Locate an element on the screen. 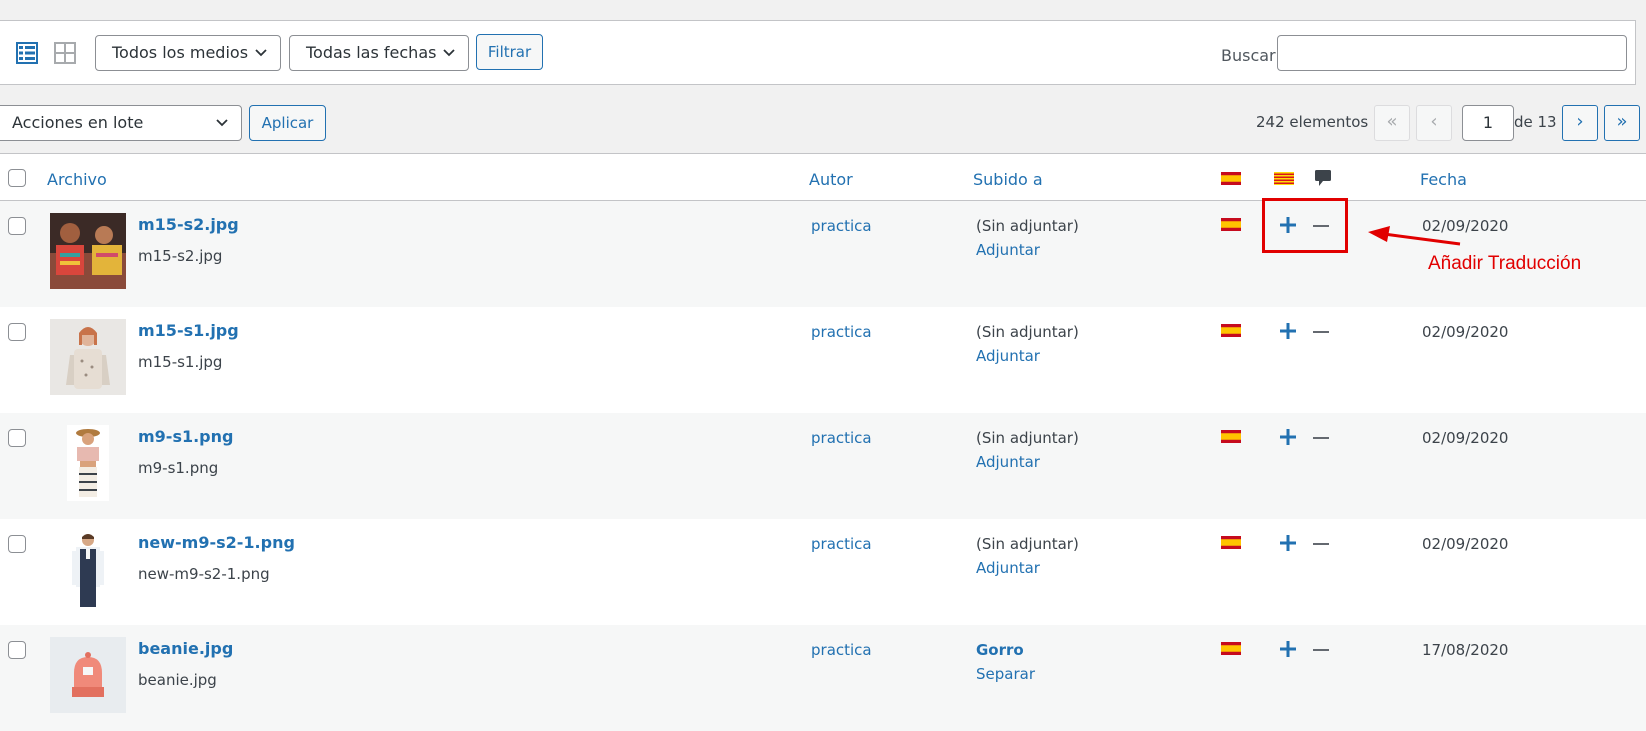 The height and width of the screenshot is (731, 1646). column-date: Fecha is located at coordinates (1443, 179).